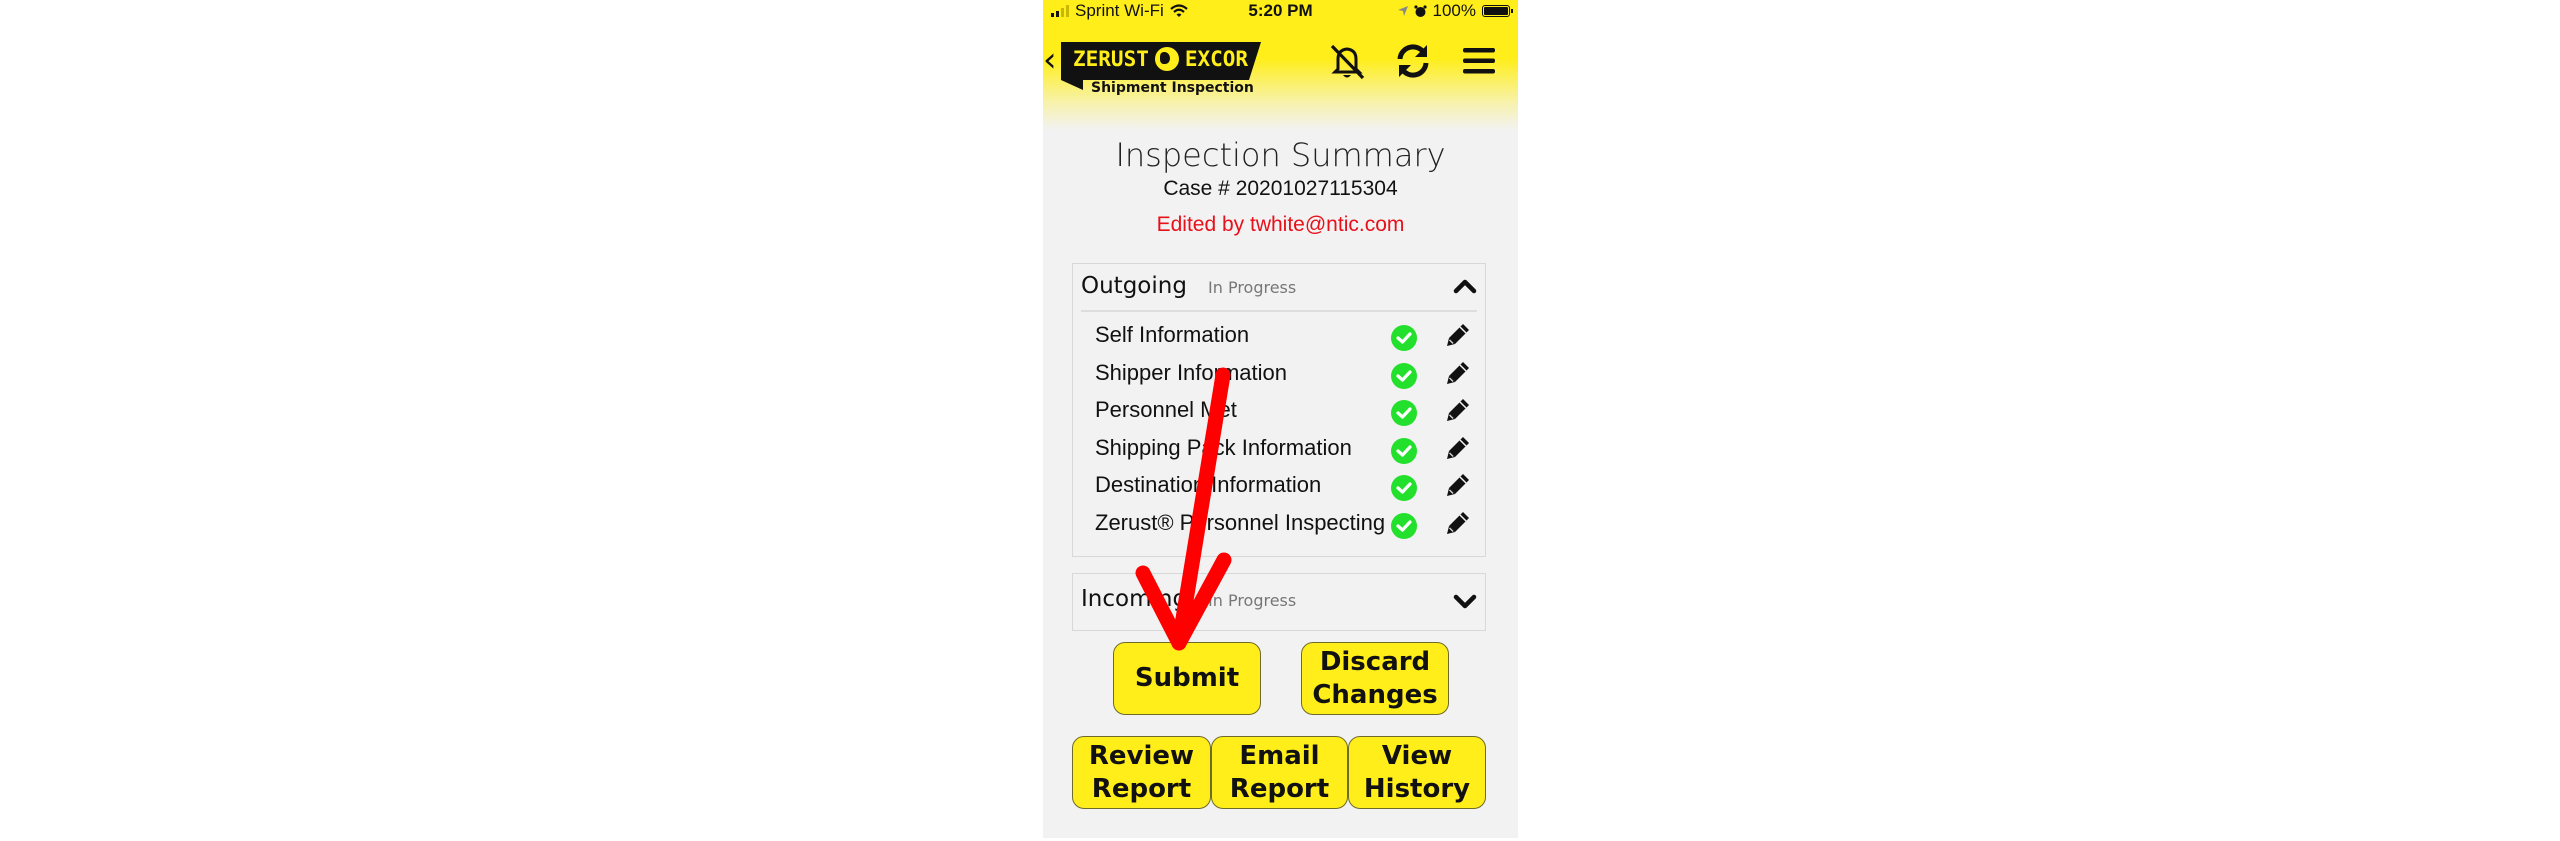  I want to click on checklist-item: Self Information, so click(1279, 335).